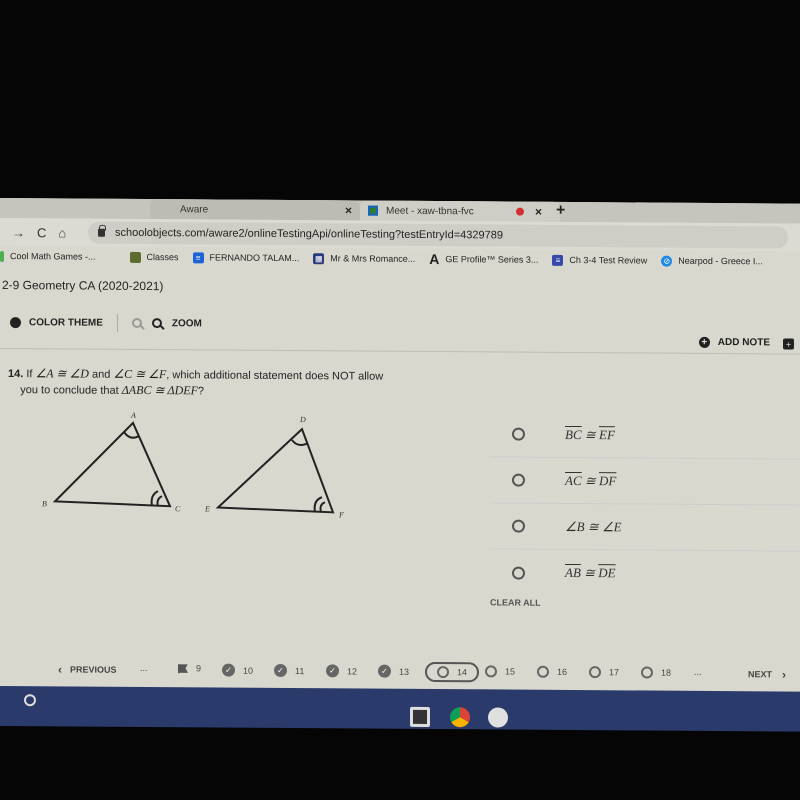 The width and height of the screenshot is (800, 800). What do you see at coordinates (289, 670) in the screenshot?
I see `page-11: ✓ 11` at bounding box center [289, 670].